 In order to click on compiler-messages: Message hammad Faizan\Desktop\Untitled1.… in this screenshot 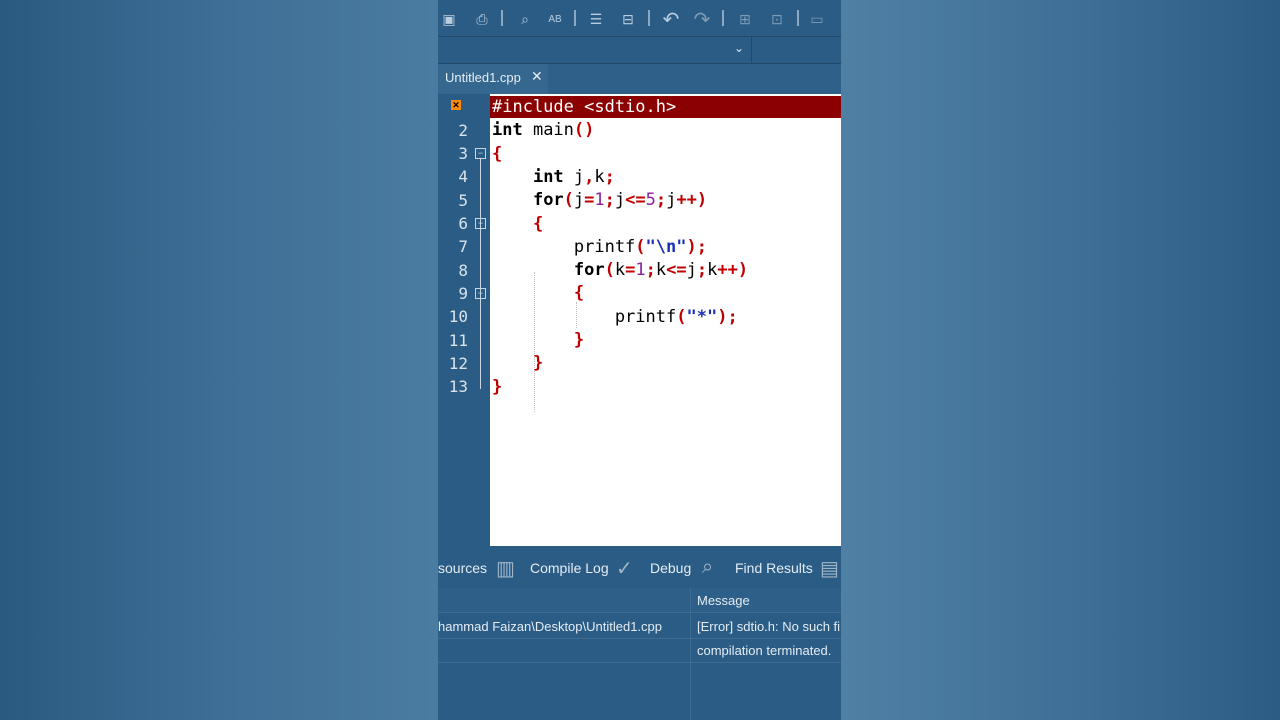, I will do `click(639, 654)`.